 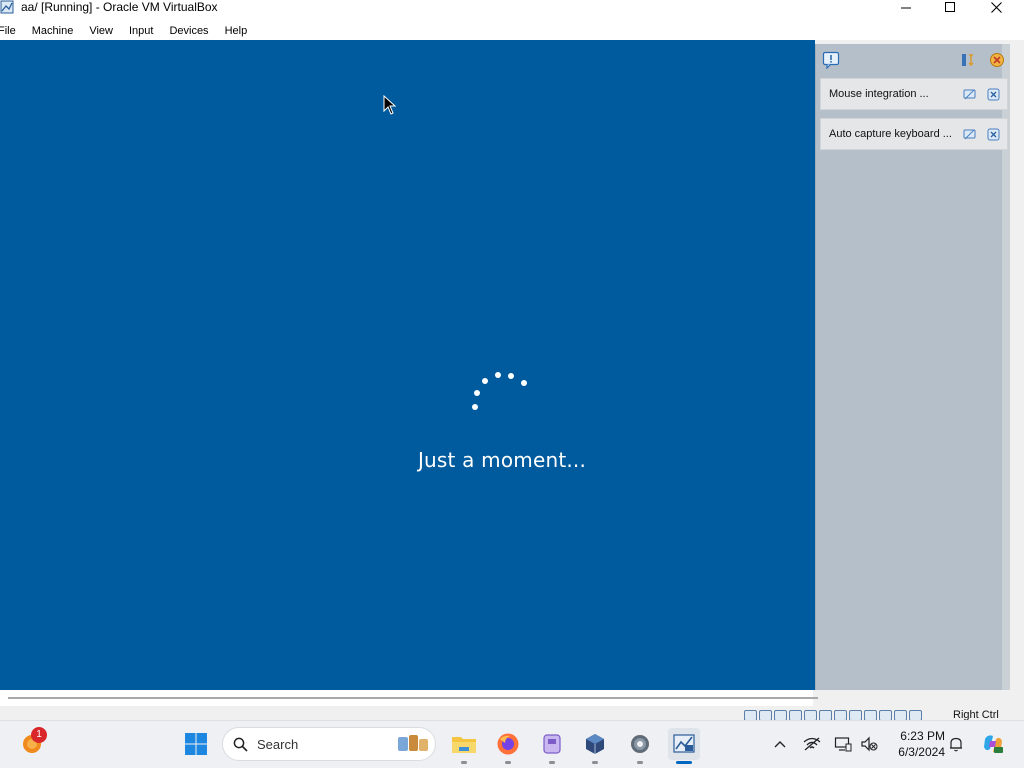 I want to click on taskbar-file-explorer, so click(x=464, y=746).